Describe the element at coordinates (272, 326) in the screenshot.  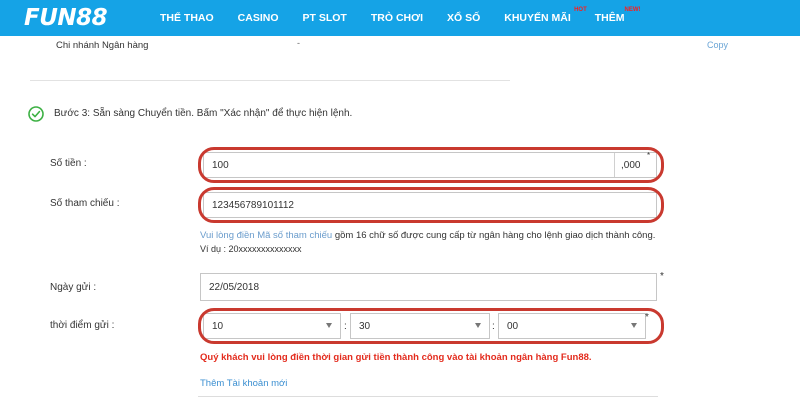
I see `hour-select: 10` at that location.